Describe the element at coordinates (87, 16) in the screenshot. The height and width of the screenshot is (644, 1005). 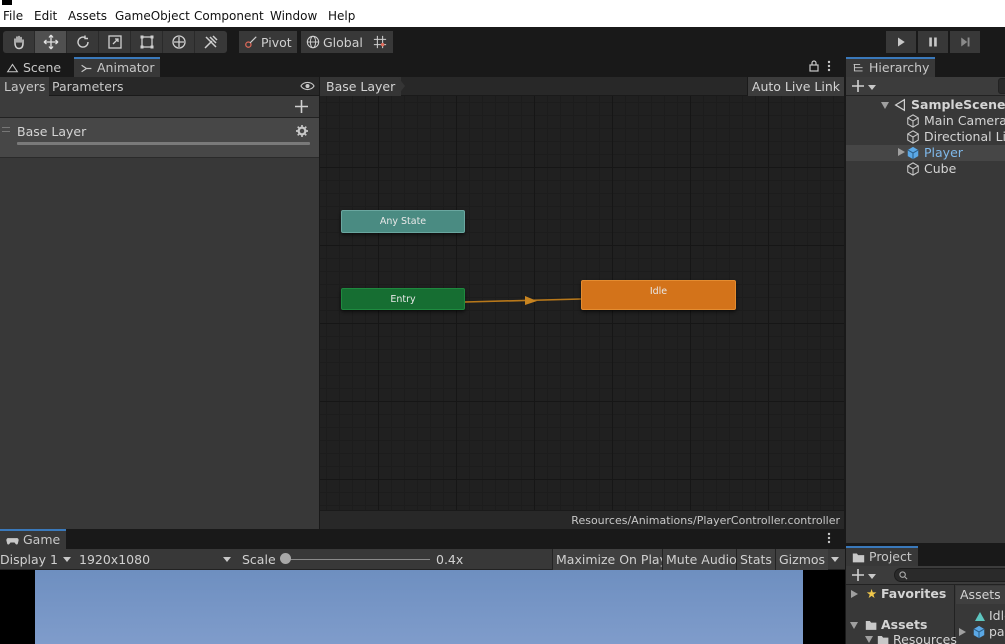
I see `menu-assets: Assets` at that location.